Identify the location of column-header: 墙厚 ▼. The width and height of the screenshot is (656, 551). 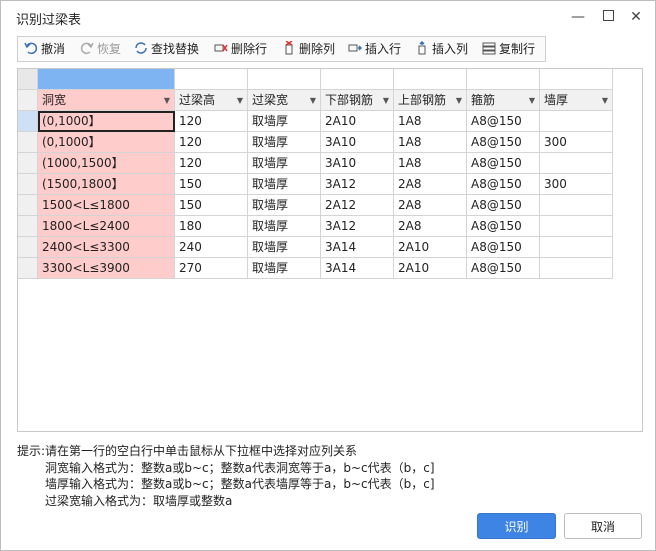
(576, 100).